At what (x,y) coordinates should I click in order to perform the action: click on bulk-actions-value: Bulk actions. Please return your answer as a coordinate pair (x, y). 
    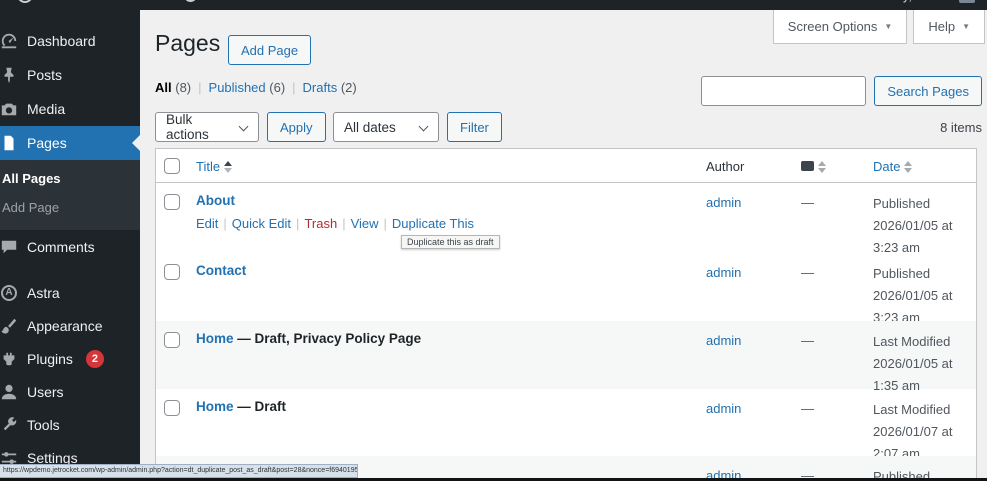
    Looking at the image, I should click on (187, 127).